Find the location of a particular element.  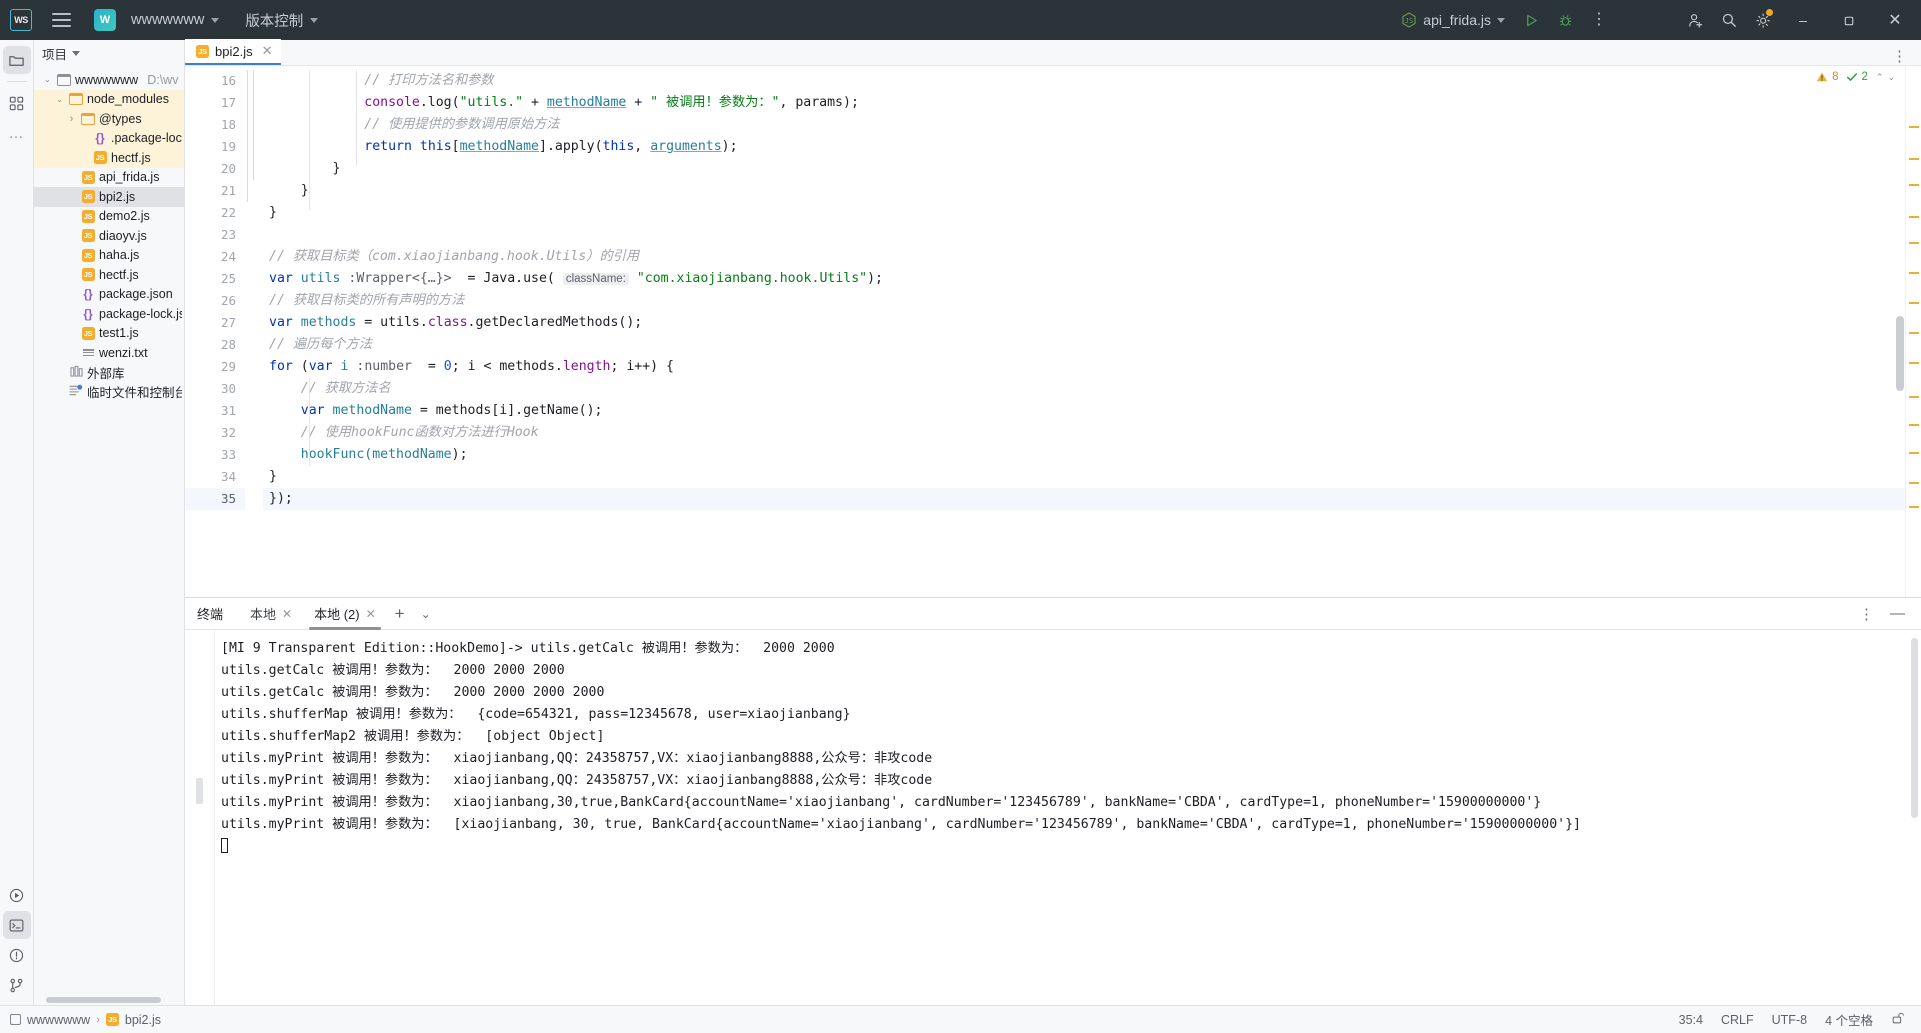

line-separator: CRLF is located at coordinates (1737, 1020).